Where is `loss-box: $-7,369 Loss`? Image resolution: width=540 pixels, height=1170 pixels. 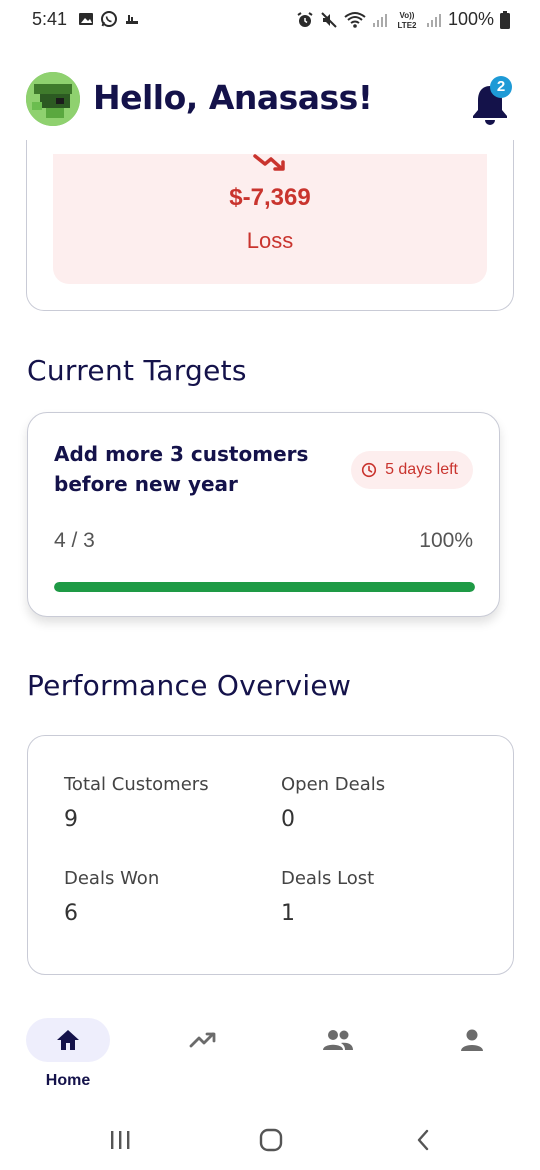 loss-box: $-7,369 Loss is located at coordinates (270, 219).